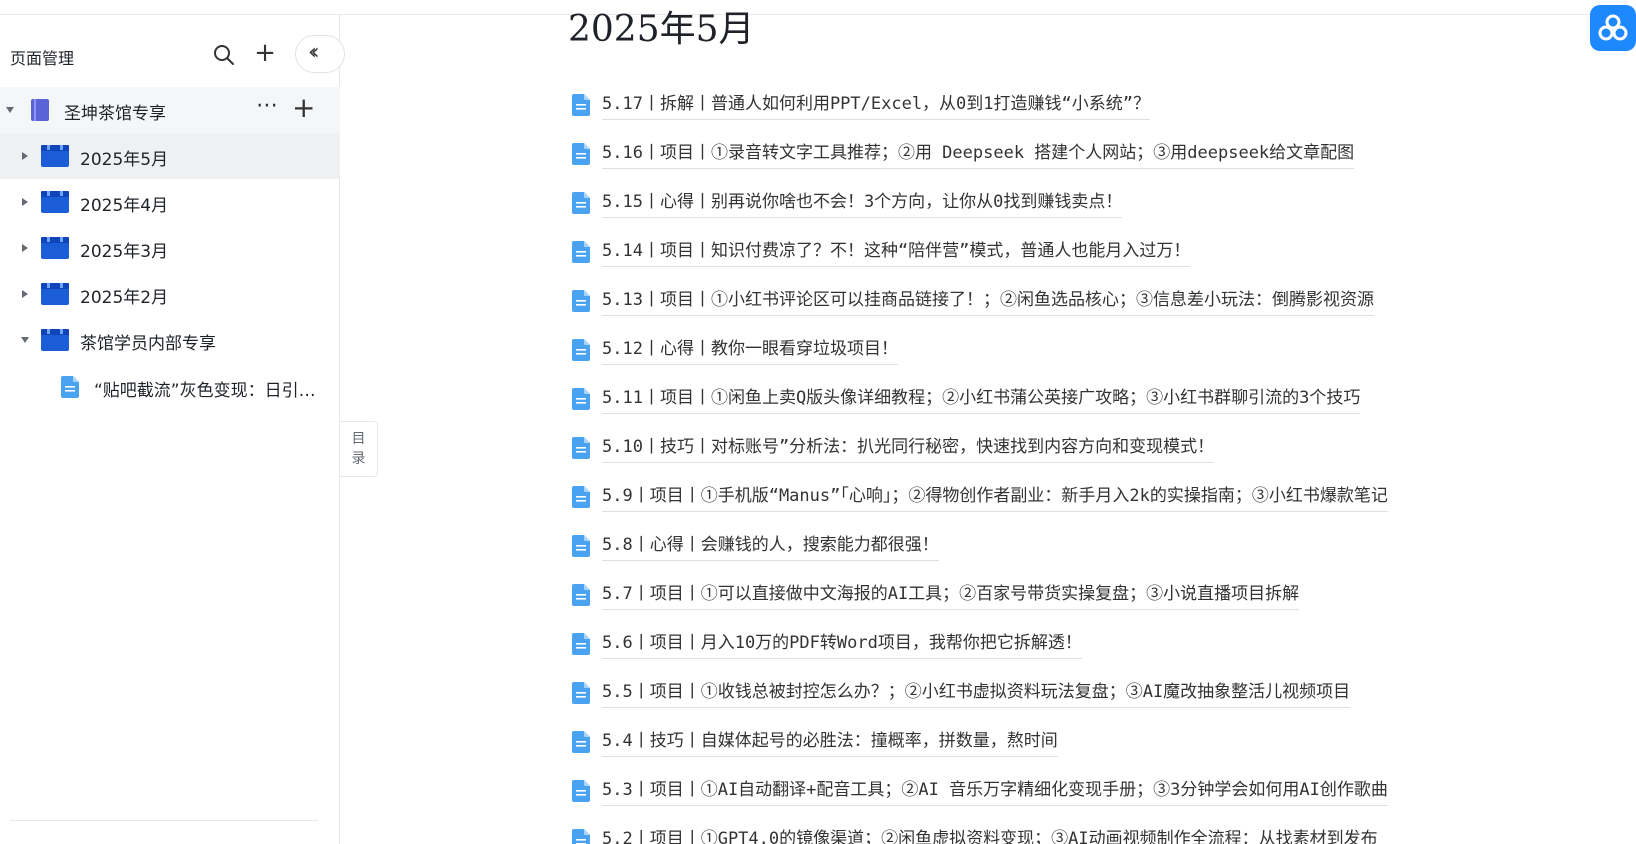 The width and height of the screenshot is (1636, 844). I want to click on tree-item-label: 2025年2月, so click(124, 298).